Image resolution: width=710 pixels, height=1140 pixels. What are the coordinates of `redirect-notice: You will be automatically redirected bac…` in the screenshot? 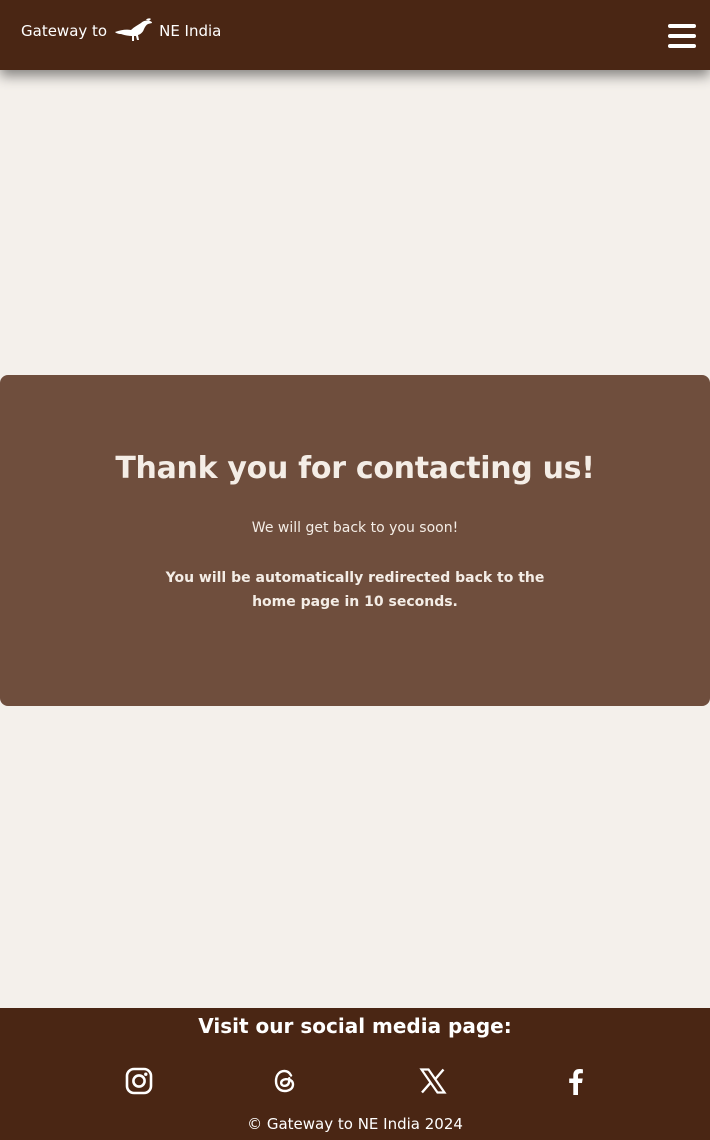 It's located at (355, 590).